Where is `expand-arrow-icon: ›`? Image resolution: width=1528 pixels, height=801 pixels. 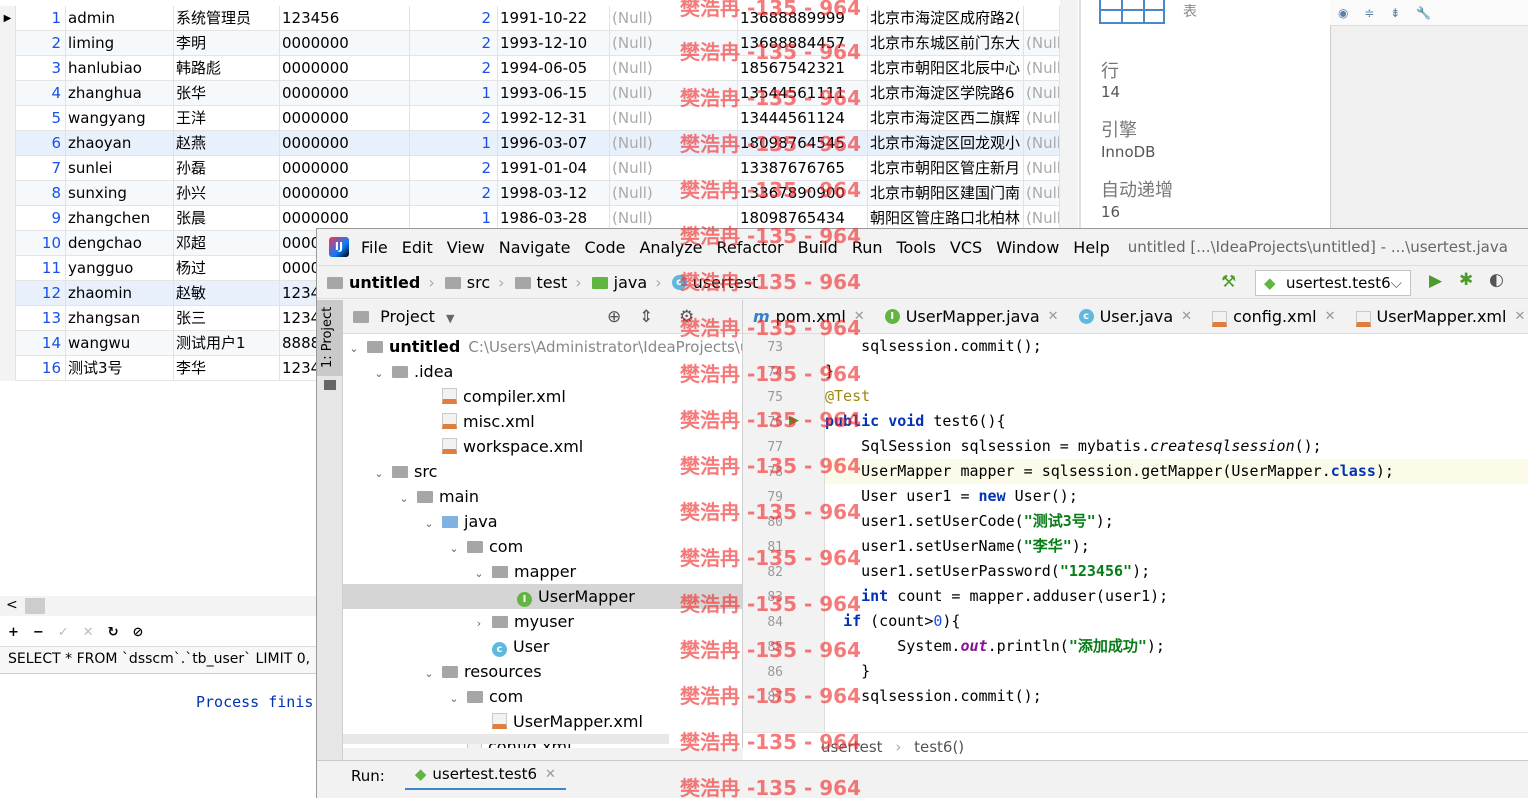
expand-arrow-icon: › is located at coordinates (479, 623).